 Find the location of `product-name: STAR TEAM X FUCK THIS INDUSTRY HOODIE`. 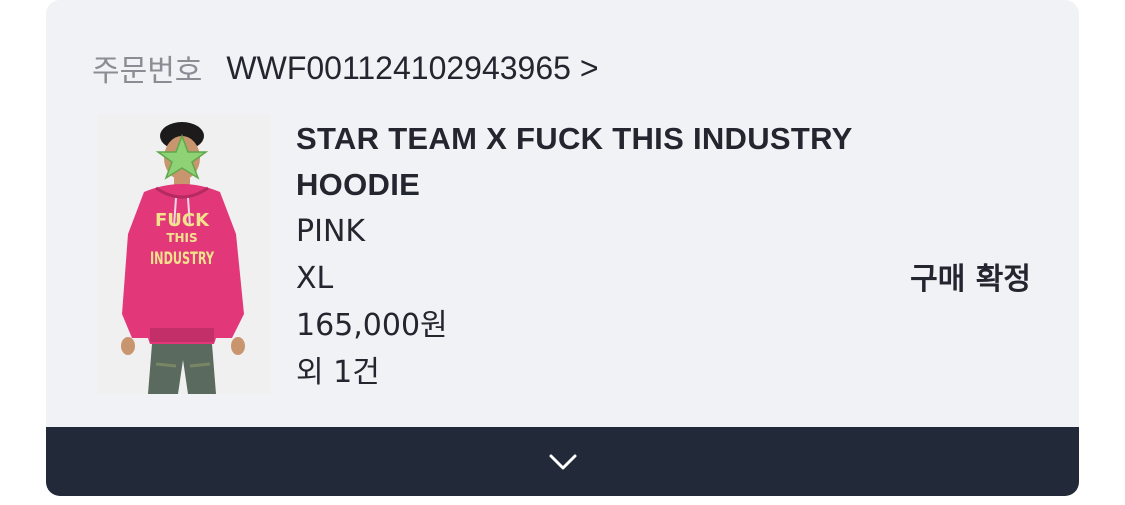

product-name: STAR TEAM X FUCK THIS INDUSTRY HOODIE is located at coordinates (616, 162).